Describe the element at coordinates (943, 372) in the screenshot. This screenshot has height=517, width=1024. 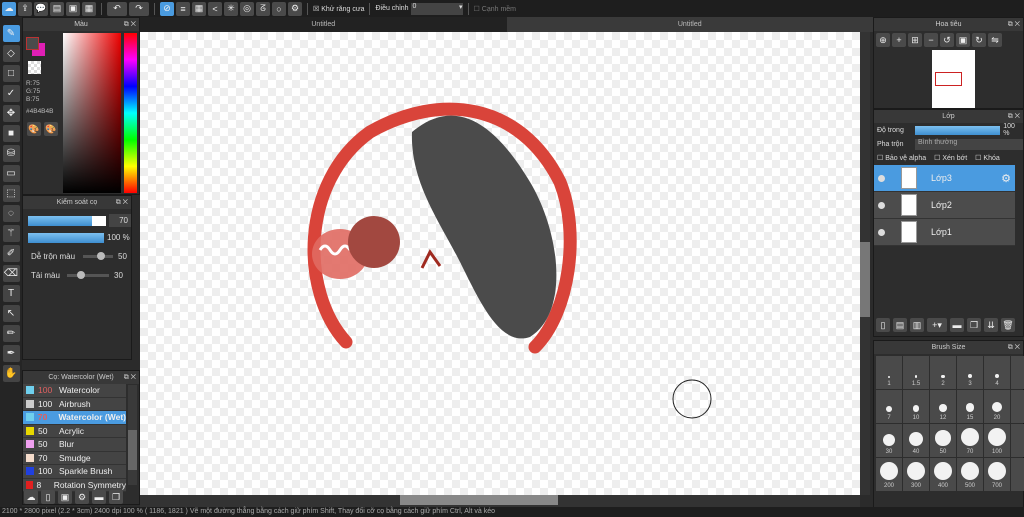
I see `brush-size-preset: 2` at that location.